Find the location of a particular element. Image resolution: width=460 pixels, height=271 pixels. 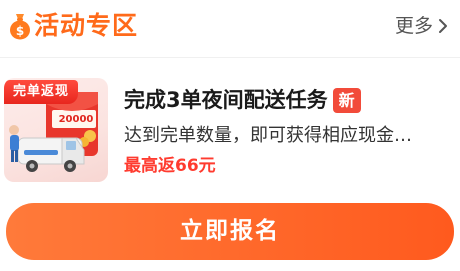

chevron-right-icon is located at coordinates (443, 26).